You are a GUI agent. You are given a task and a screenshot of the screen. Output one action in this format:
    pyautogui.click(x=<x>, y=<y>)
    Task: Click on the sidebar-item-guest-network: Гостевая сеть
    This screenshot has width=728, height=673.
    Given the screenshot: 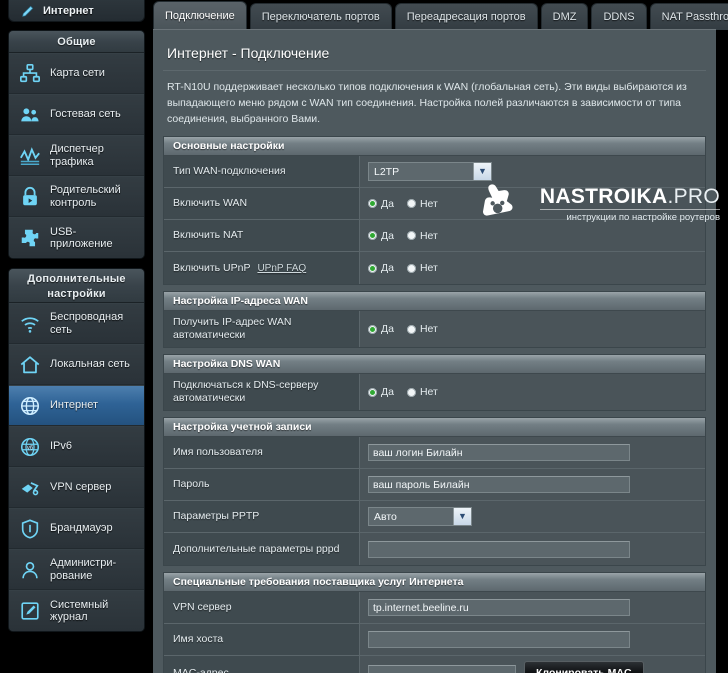 What is the action you would take?
    pyautogui.click(x=76, y=114)
    